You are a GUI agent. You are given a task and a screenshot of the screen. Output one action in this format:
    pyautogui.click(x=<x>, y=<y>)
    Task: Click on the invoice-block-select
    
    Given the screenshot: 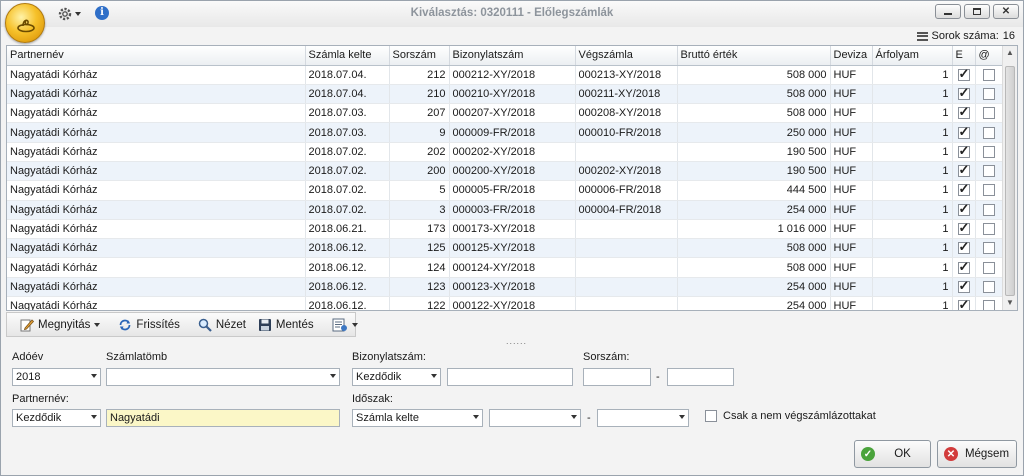 What is the action you would take?
    pyautogui.click(x=223, y=377)
    